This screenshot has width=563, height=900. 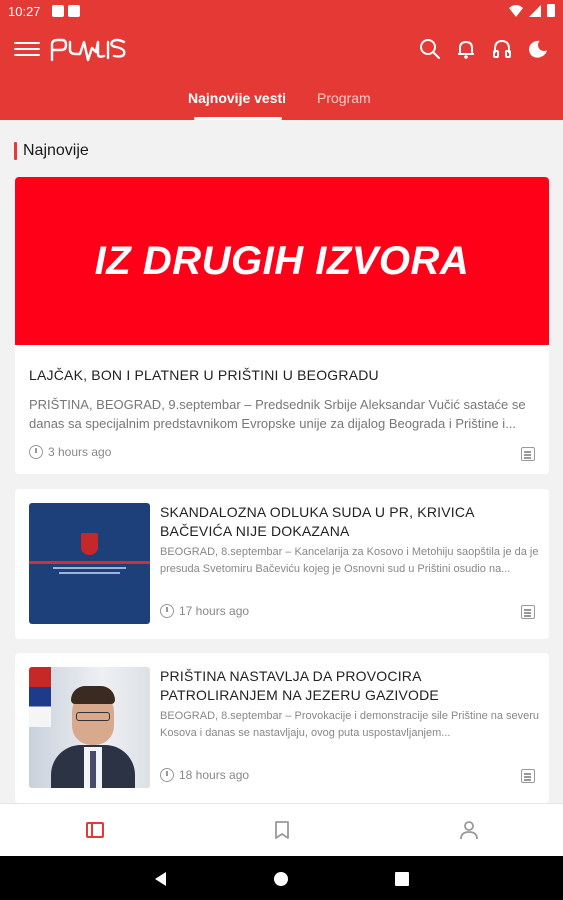 I want to click on status-time: 10:27, so click(x=24, y=11).